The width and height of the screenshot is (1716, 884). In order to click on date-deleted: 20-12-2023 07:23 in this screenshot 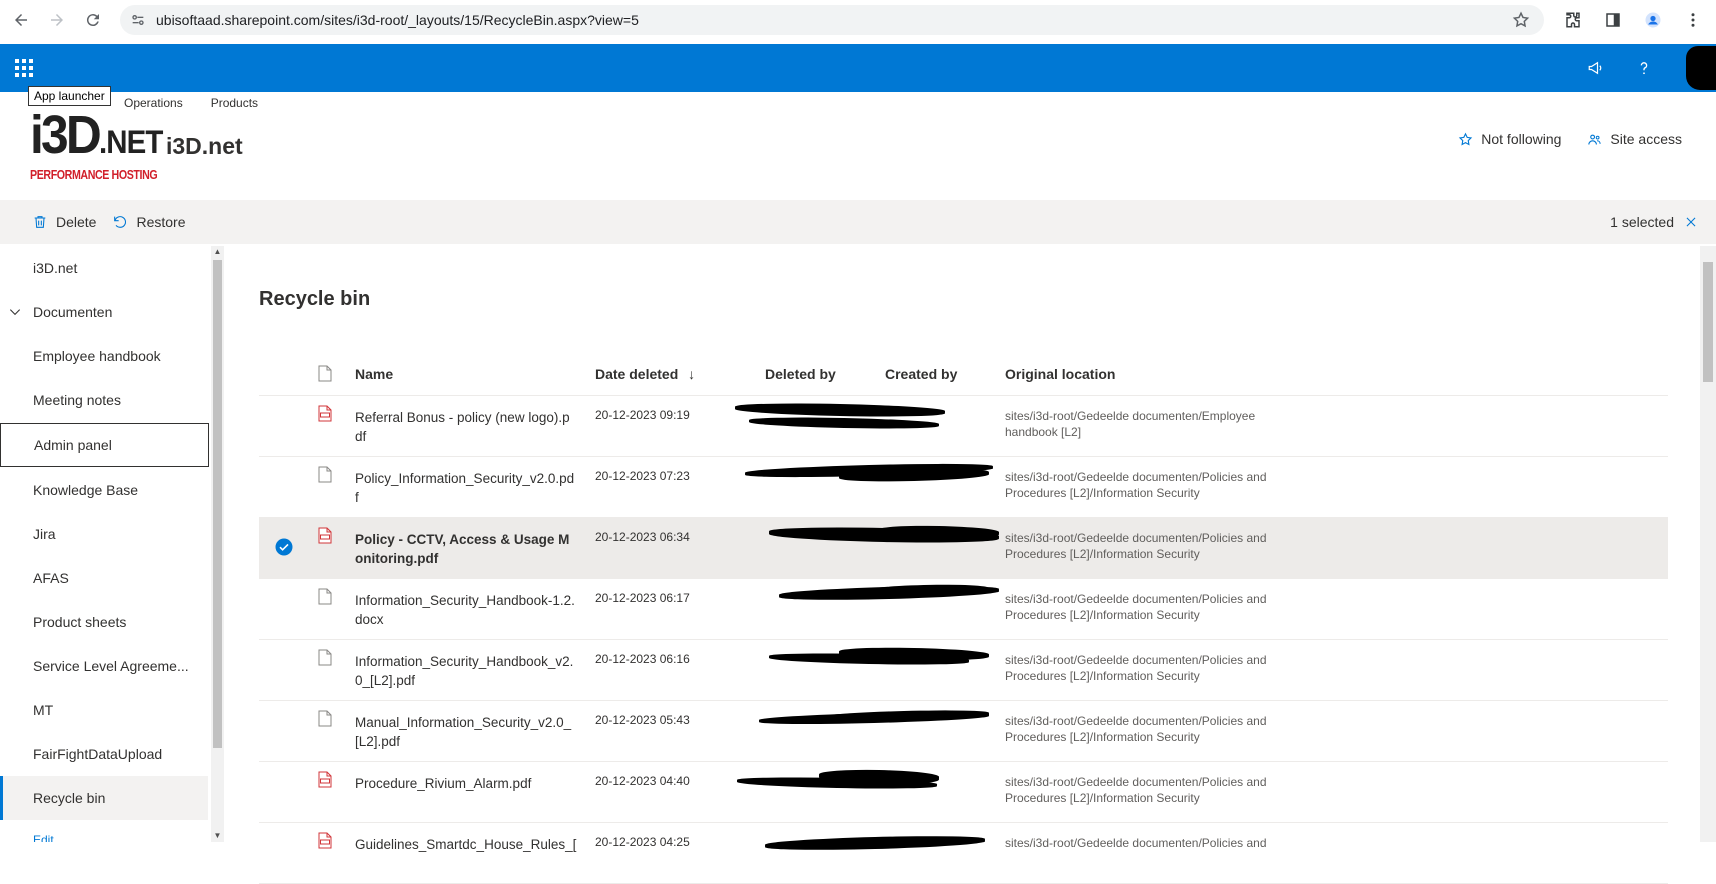, I will do `click(642, 476)`.